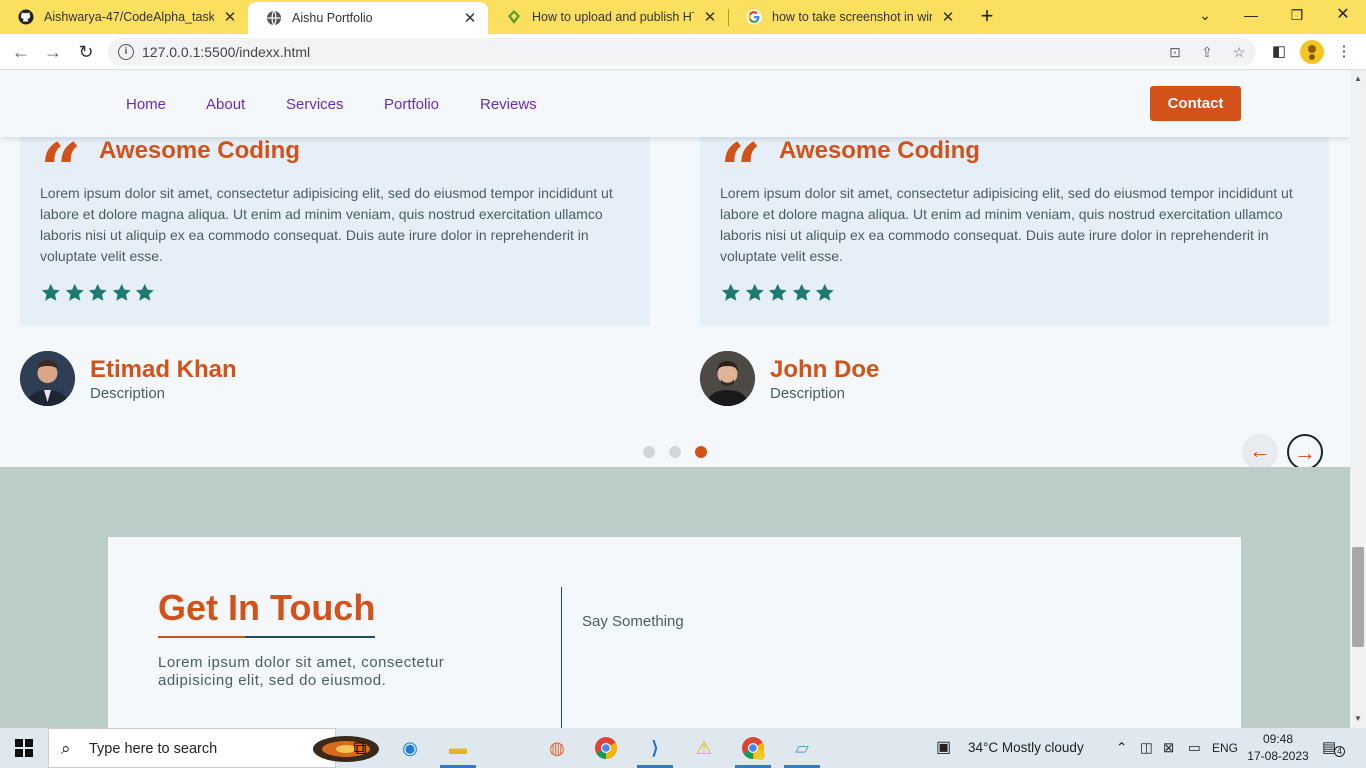 The height and width of the screenshot is (768, 1366). What do you see at coordinates (1279, 52) in the screenshot?
I see `side-panel-icon: ◧` at bounding box center [1279, 52].